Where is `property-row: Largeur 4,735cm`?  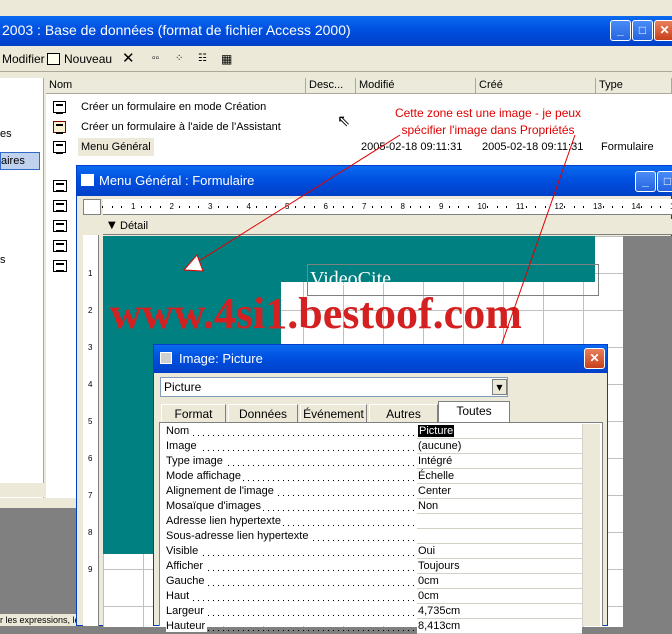 property-row: Largeur 4,735cm is located at coordinates (374, 611).